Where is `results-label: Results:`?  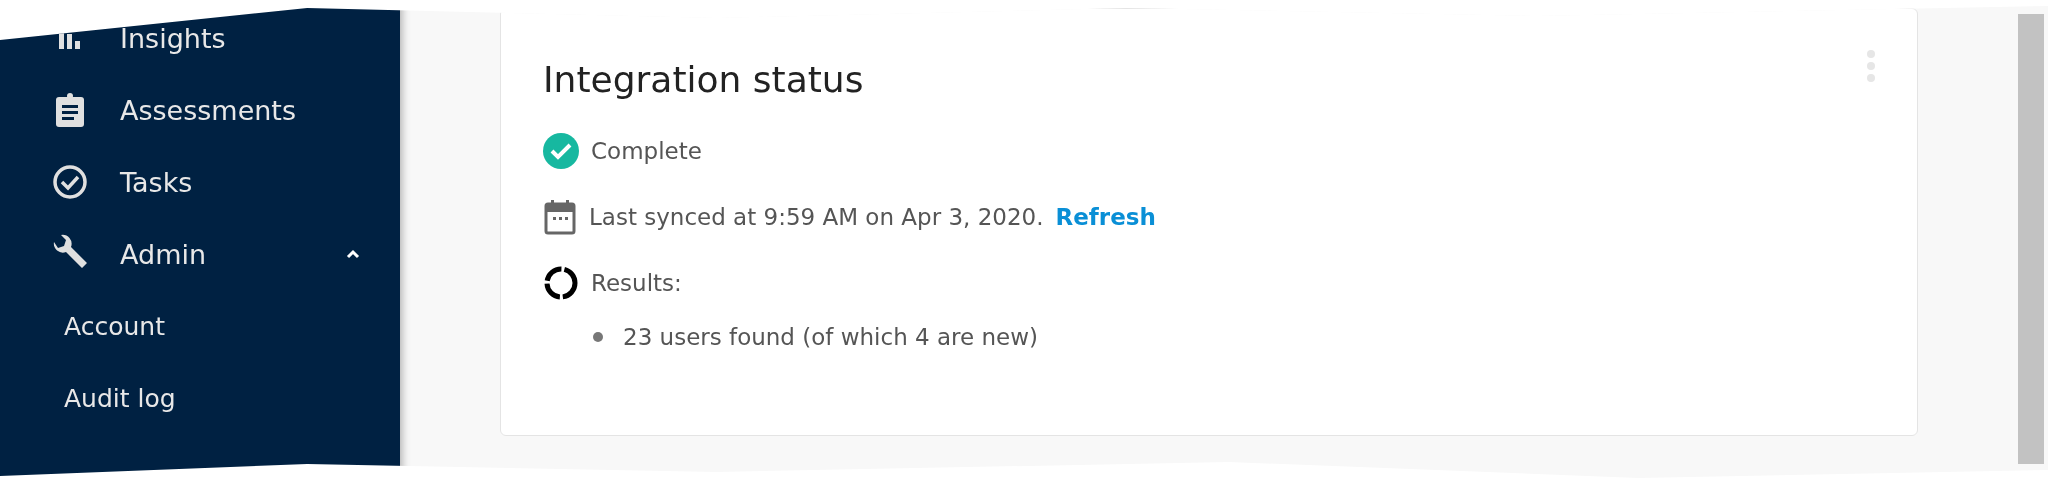 results-label: Results: is located at coordinates (636, 283).